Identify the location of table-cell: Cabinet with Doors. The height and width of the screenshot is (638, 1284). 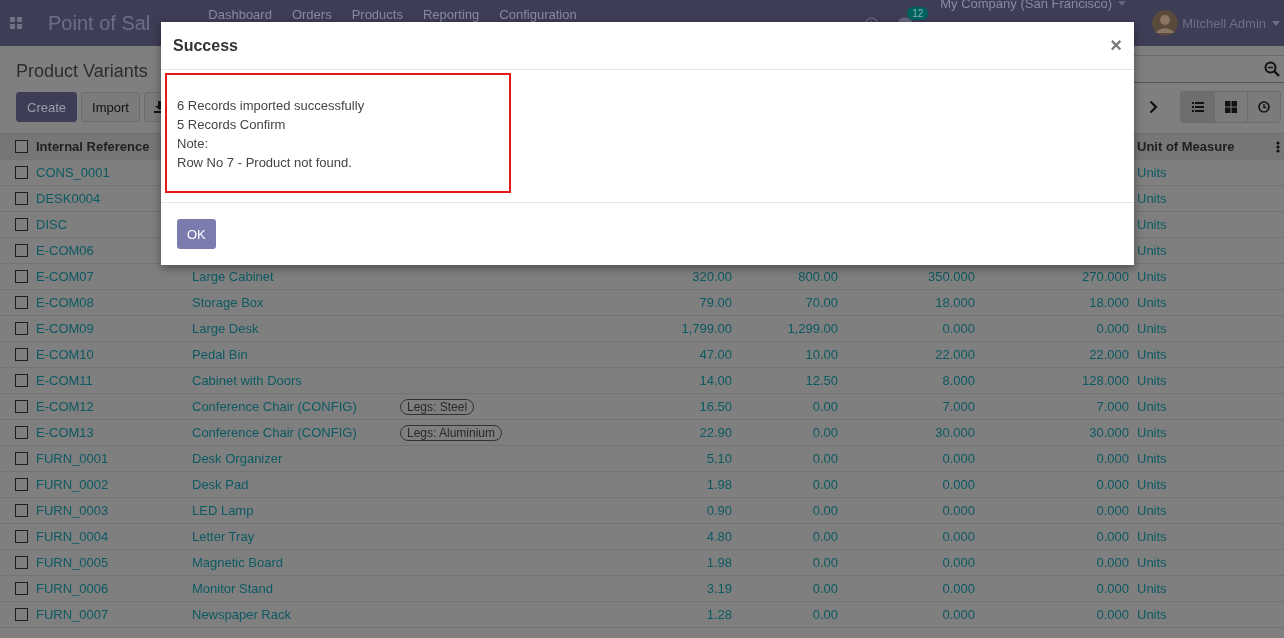
(247, 380).